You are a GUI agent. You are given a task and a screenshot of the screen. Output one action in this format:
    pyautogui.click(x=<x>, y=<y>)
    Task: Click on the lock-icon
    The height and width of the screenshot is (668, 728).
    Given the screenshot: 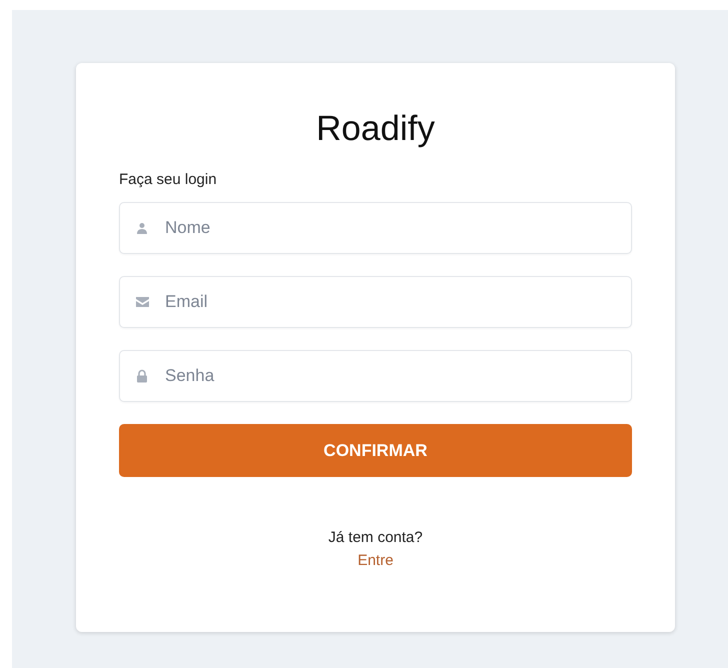 What is the action you would take?
    pyautogui.click(x=142, y=376)
    